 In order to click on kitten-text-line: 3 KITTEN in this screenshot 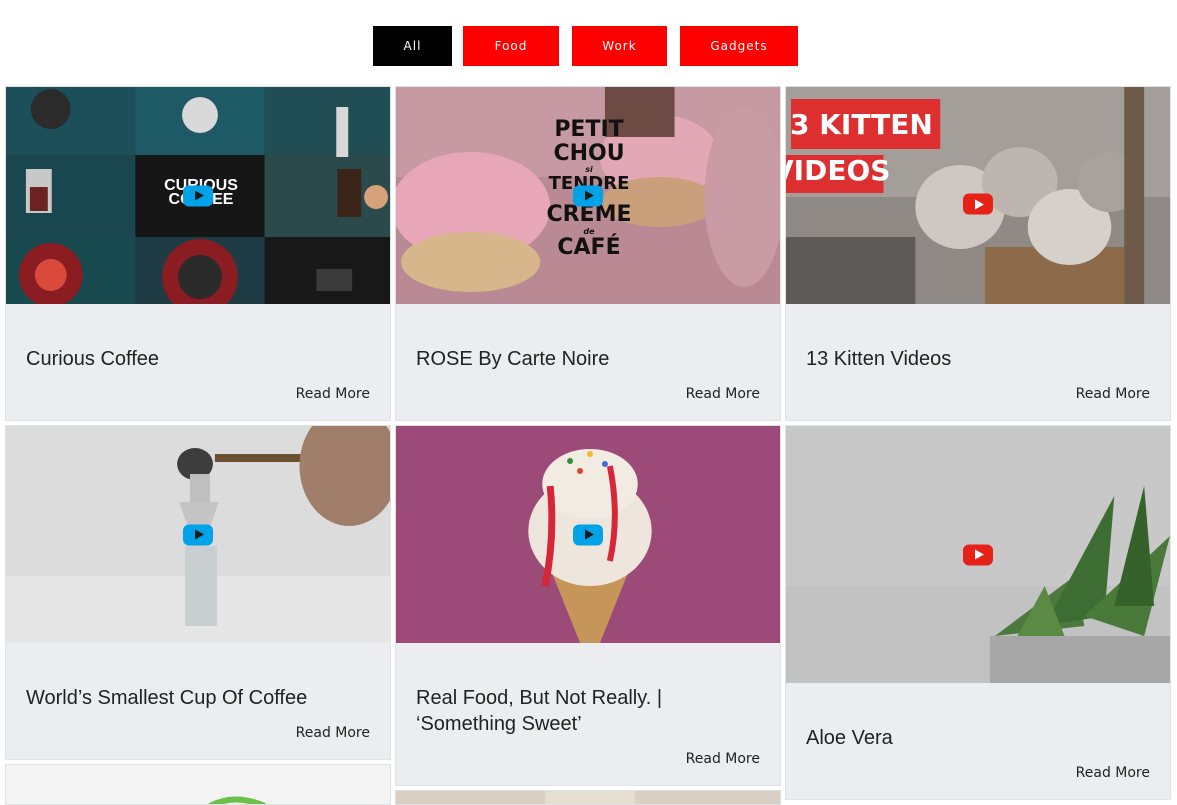, I will do `click(861, 124)`.